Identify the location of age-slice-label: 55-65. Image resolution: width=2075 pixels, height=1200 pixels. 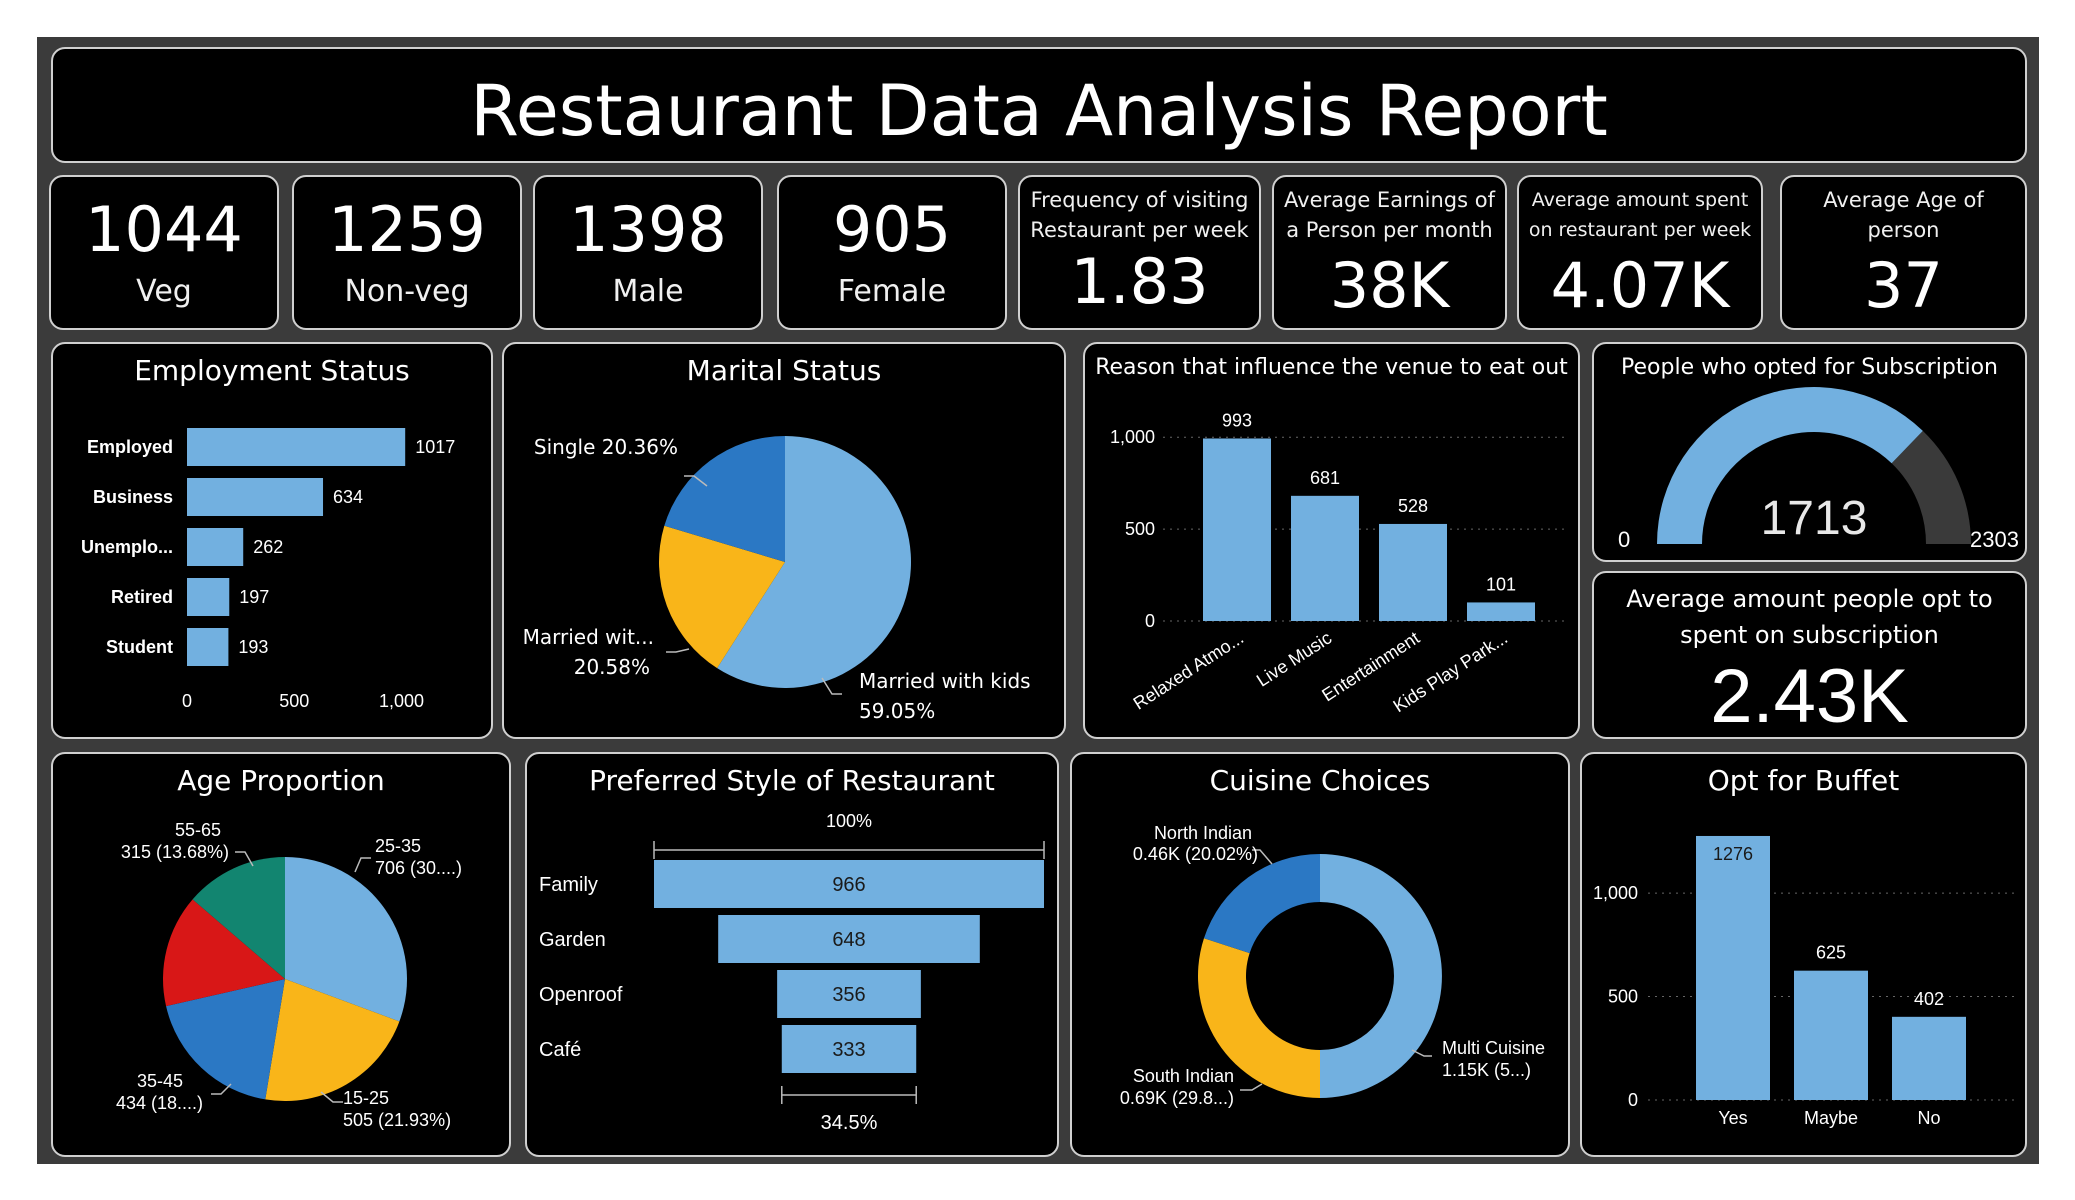
(198, 830).